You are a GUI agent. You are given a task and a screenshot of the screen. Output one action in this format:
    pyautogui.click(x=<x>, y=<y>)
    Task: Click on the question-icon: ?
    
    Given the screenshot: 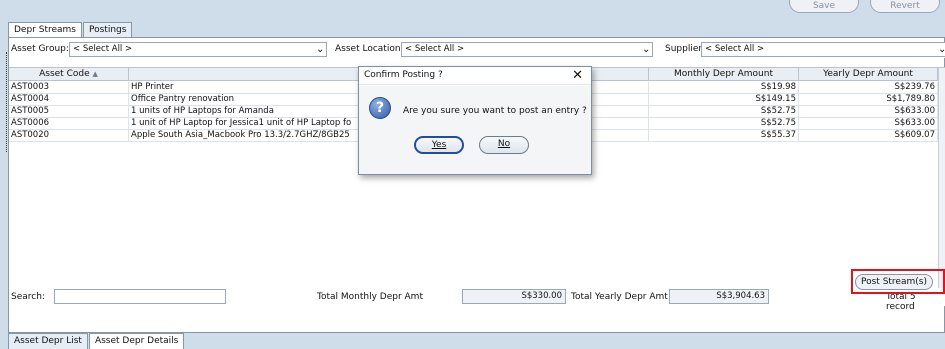 What is the action you would take?
    pyautogui.click(x=380, y=108)
    